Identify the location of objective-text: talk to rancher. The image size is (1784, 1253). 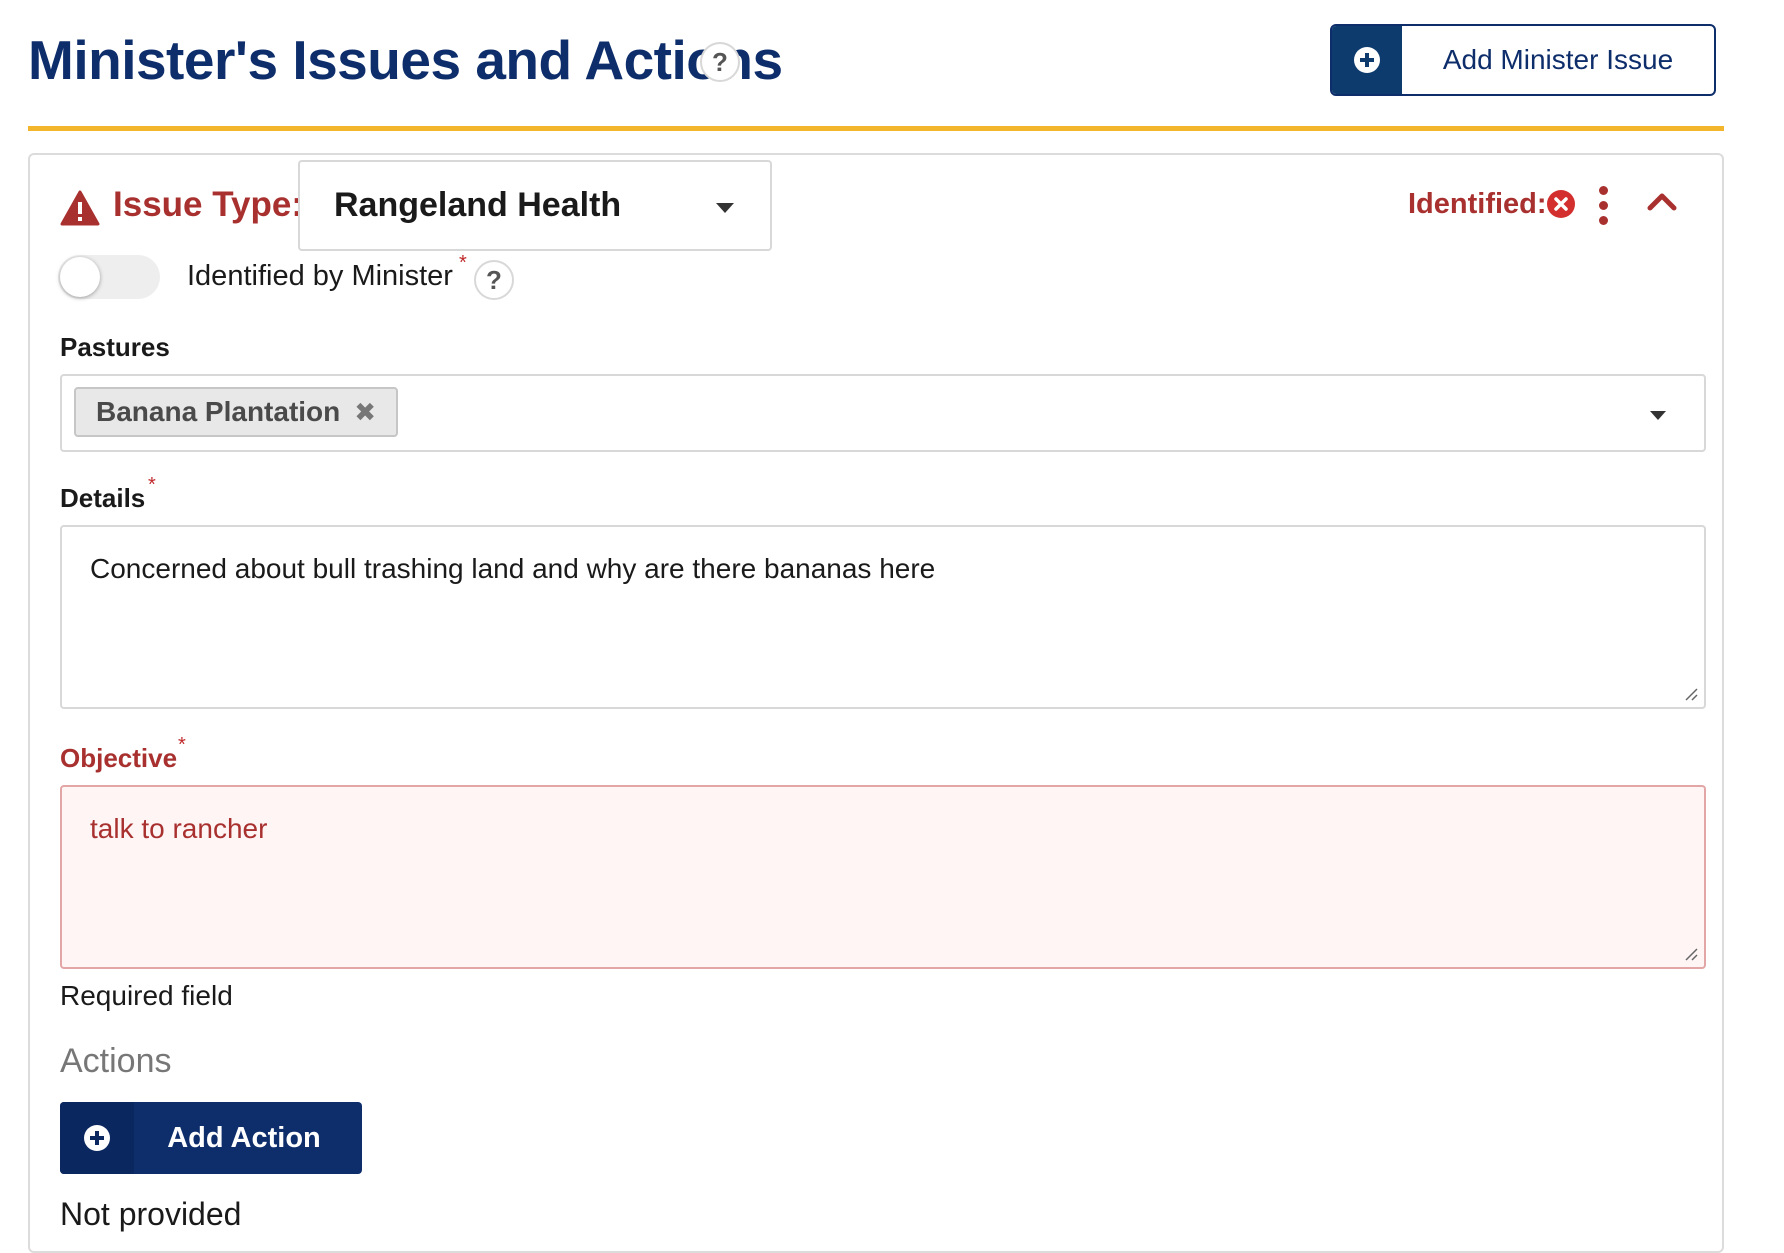
(179, 828).